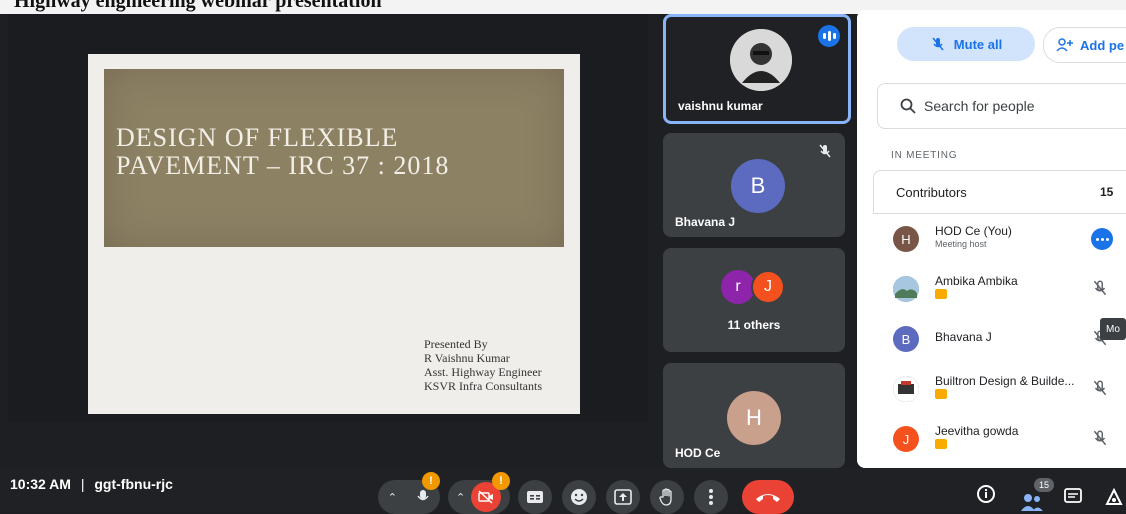 This screenshot has width=1126, height=514. Describe the element at coordinates (754, 325) in the screenshot. I see `tile-name: 11 others` at that location.